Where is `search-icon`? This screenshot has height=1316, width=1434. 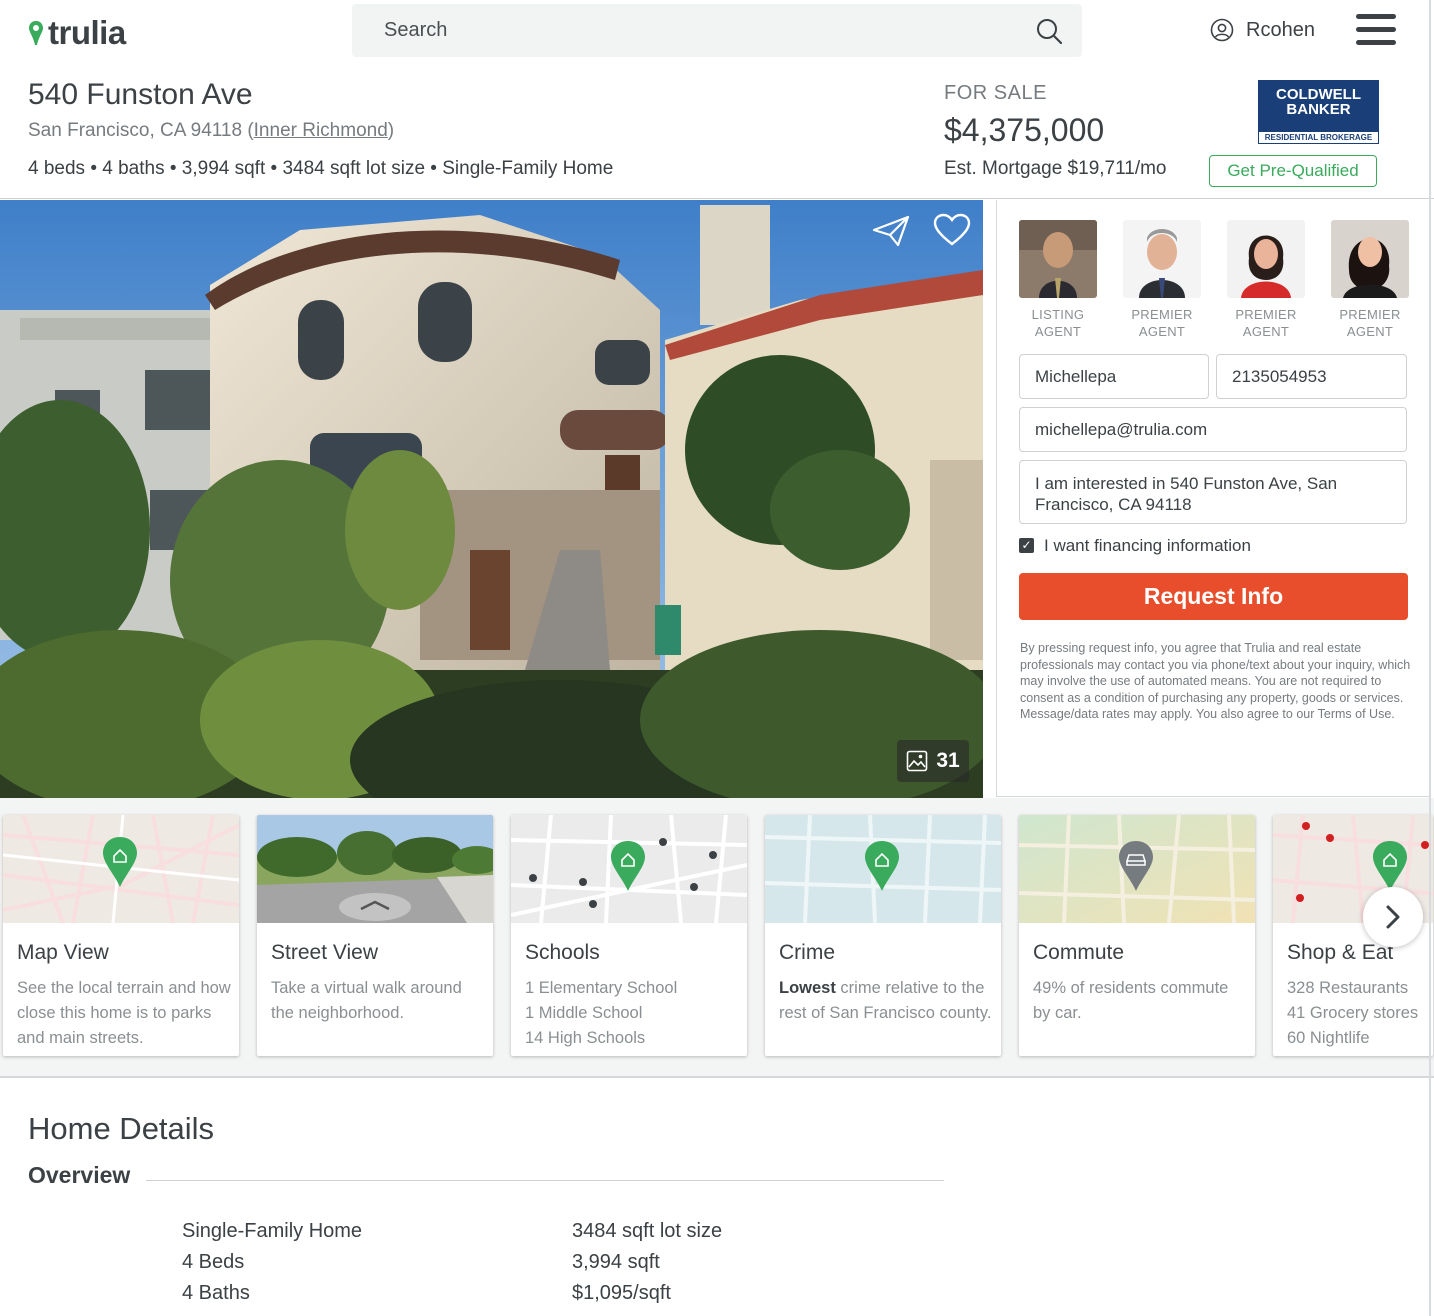
search-icon is located at coordinates (1049, 31).